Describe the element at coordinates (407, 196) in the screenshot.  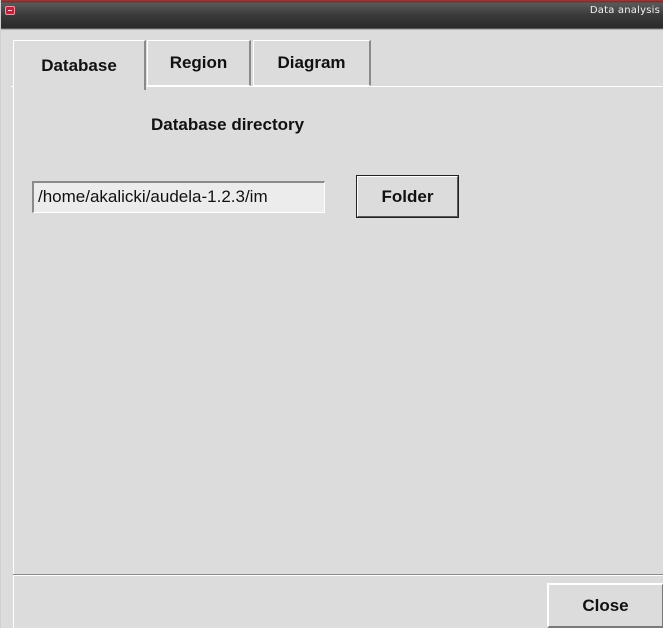
I see `folder-button: Folder` at that location.